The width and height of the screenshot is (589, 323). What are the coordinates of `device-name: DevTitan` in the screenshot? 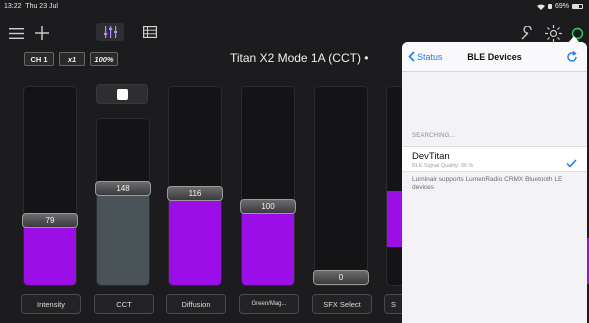 It's located at (431, 156).